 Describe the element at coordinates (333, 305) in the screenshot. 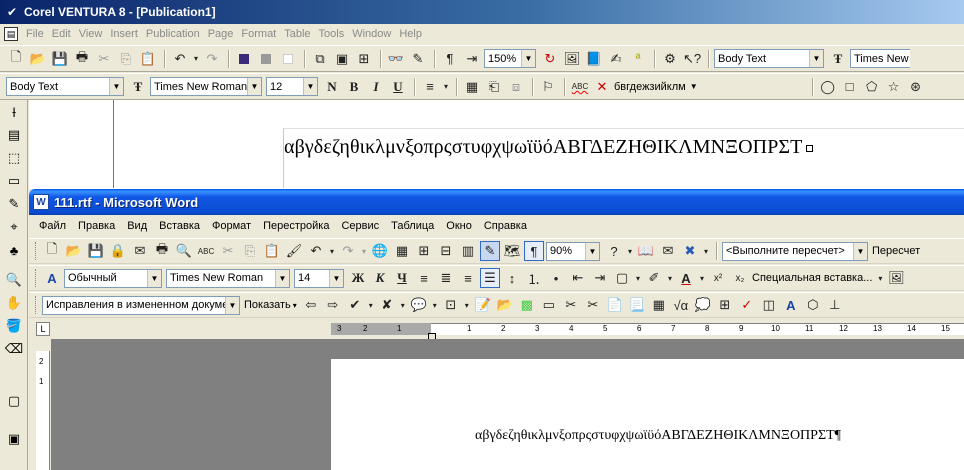

I see `next-change-icon: ⇨` at that location.